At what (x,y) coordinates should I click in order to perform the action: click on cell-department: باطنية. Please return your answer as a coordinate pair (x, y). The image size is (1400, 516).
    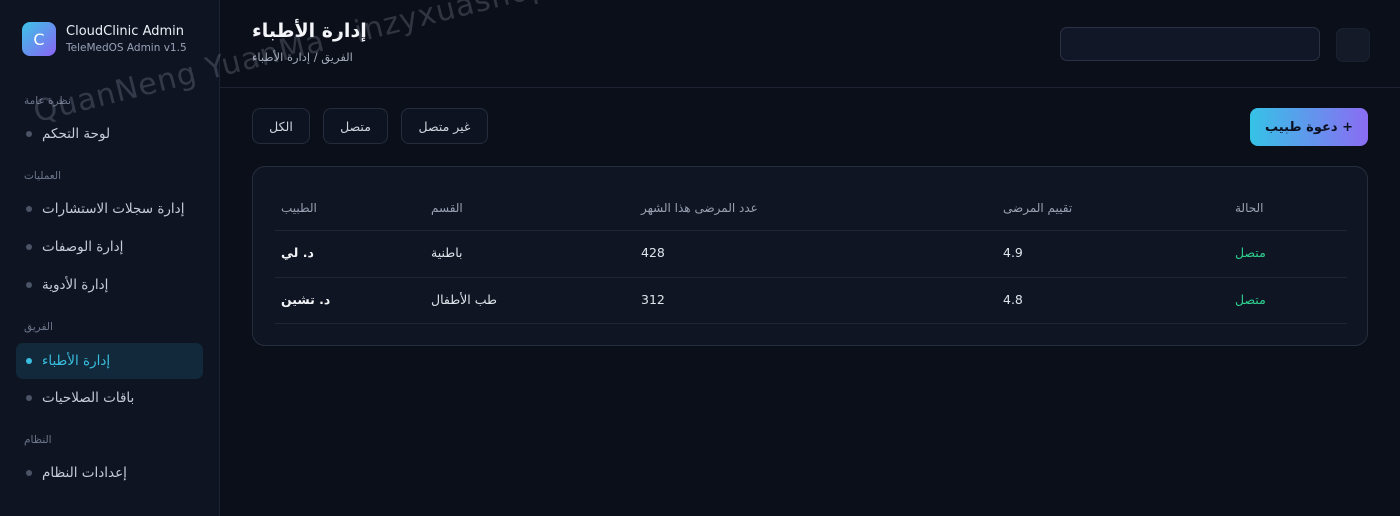
    Looking at the image, I should click on (447, 252).